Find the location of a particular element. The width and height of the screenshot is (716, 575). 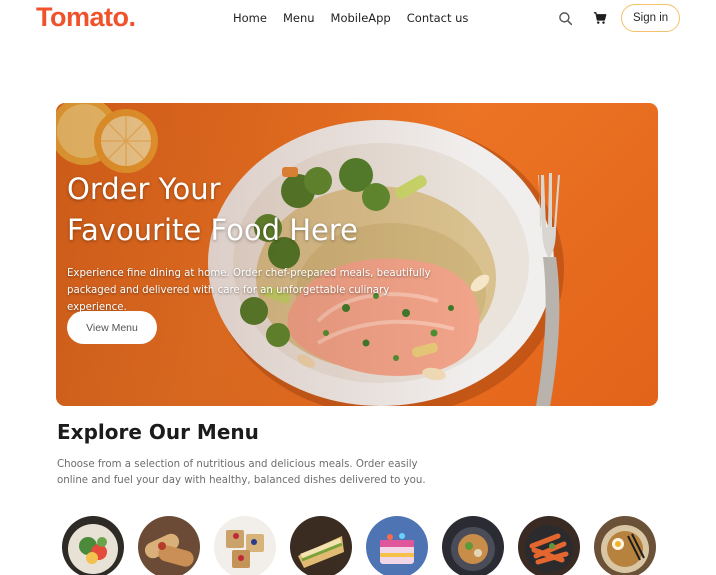

nav-link-contact-us: Contact us is located at coordinates (438, 18).